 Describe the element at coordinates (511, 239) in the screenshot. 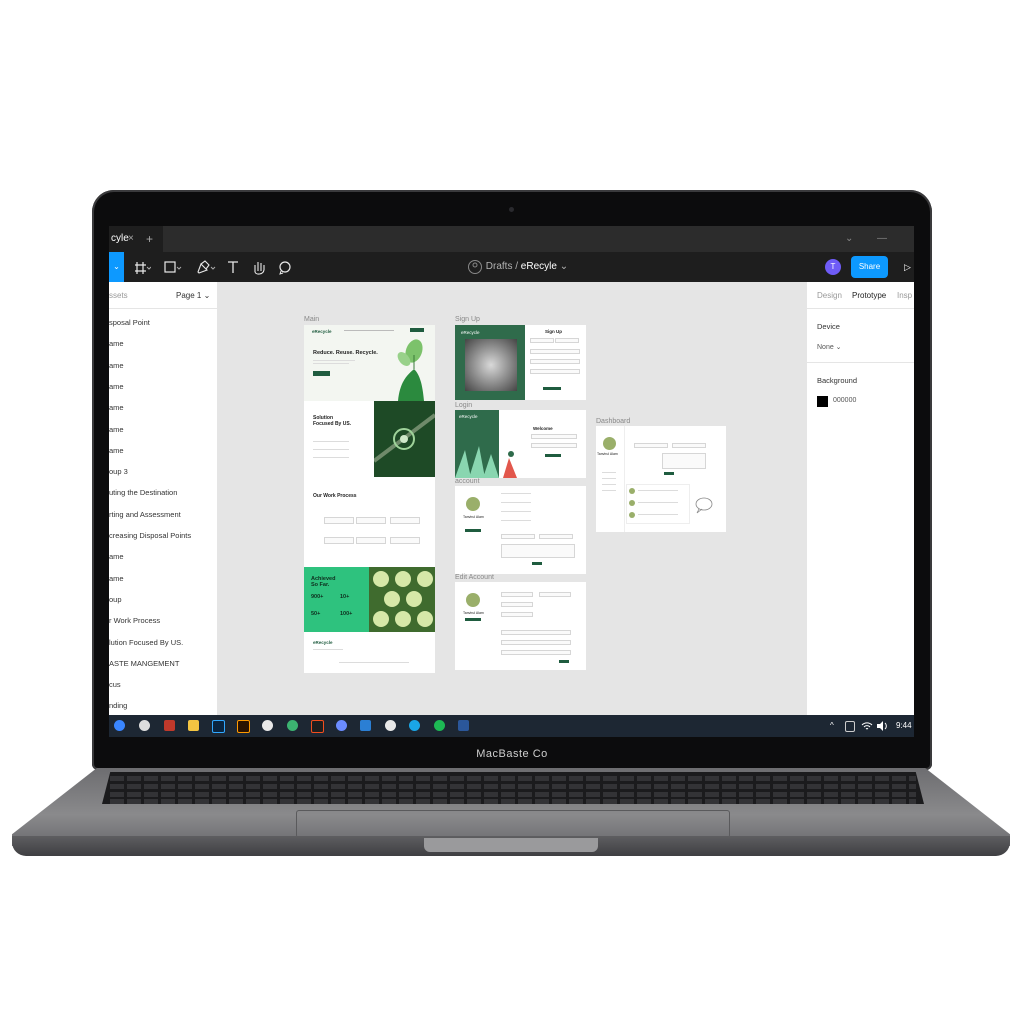

I see `window-titlebar: cyle × + ⌄ —` at that location.